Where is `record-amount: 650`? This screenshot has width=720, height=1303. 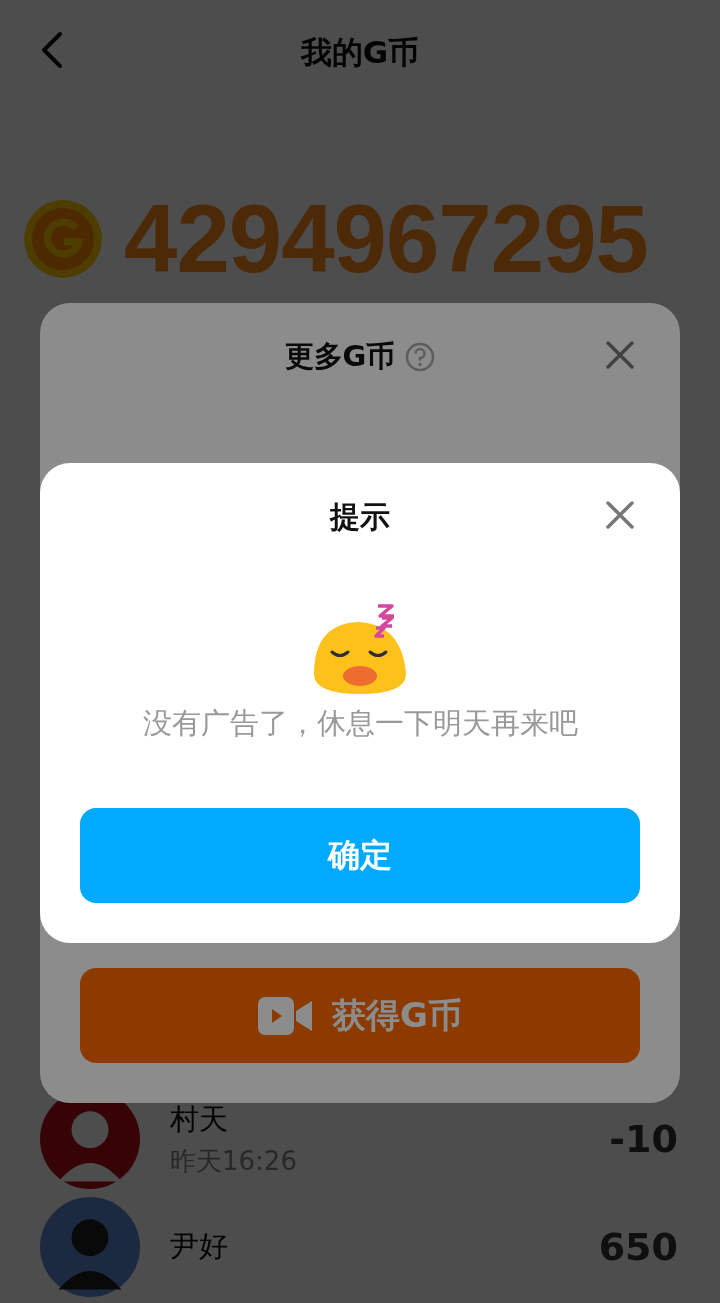 record-amount: 650 is located at coordinates (638, 1247).